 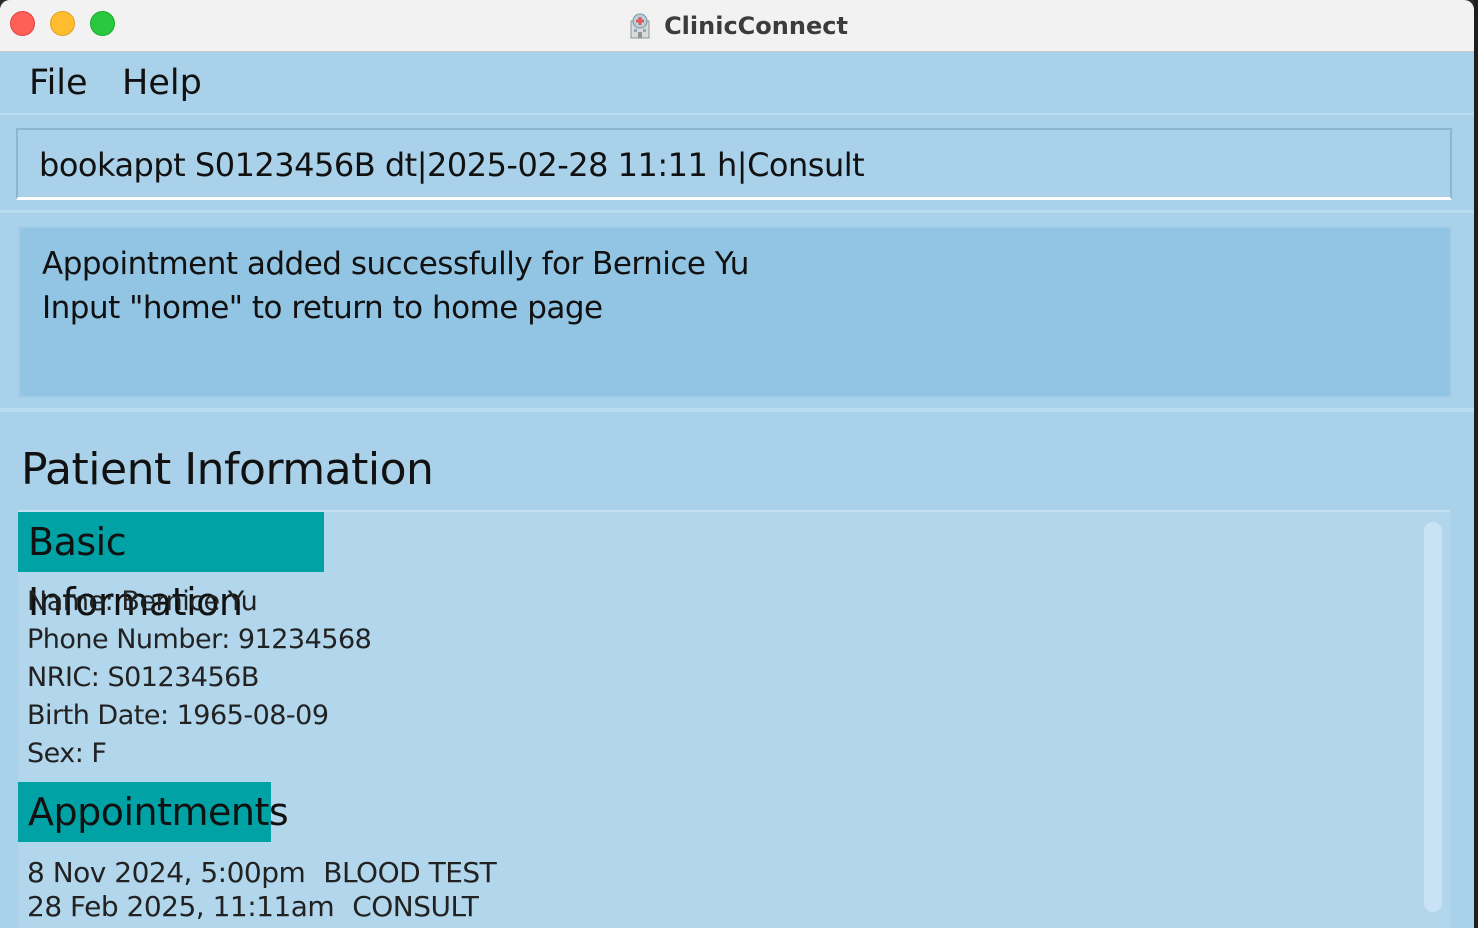 What do you see at coordinates (143, 677) in the screenshot?
I see `patient-nric: NRIC: S0123456B` at bounding box center [143, 677].